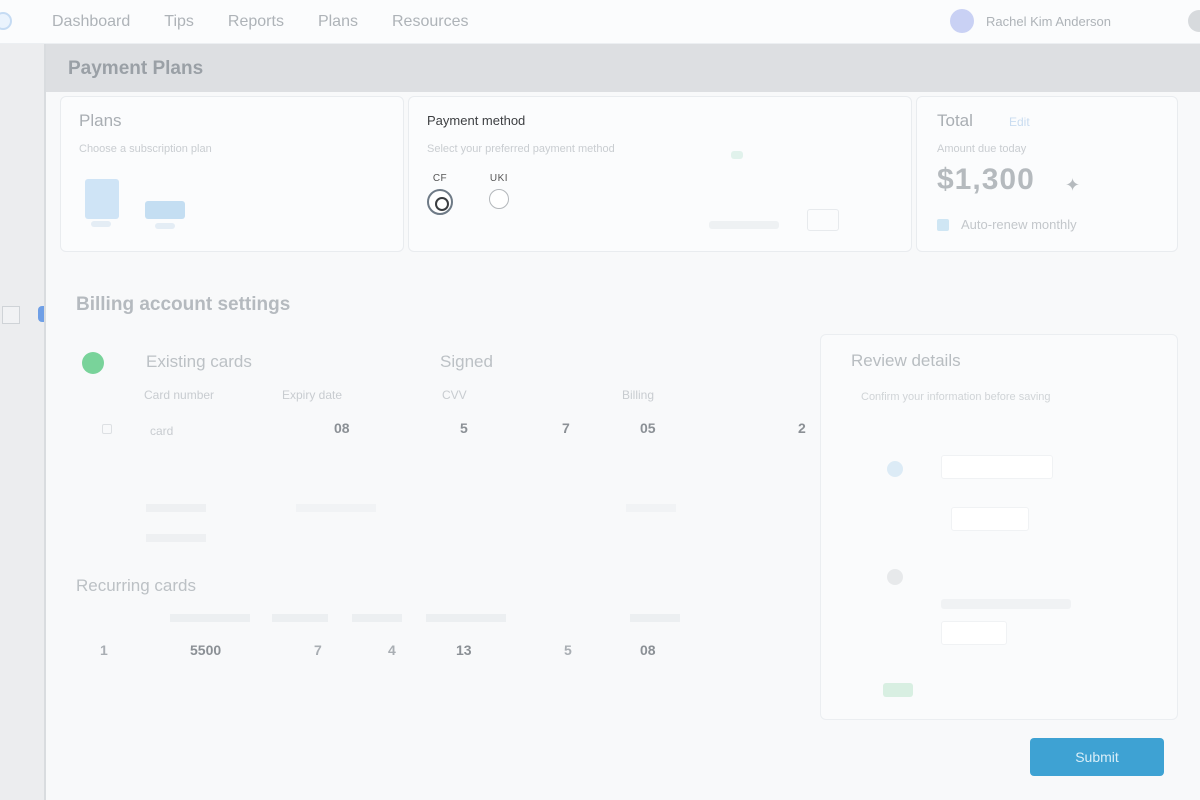  I want to click on existing-cards-title: Existing cards, so click(199, 361).